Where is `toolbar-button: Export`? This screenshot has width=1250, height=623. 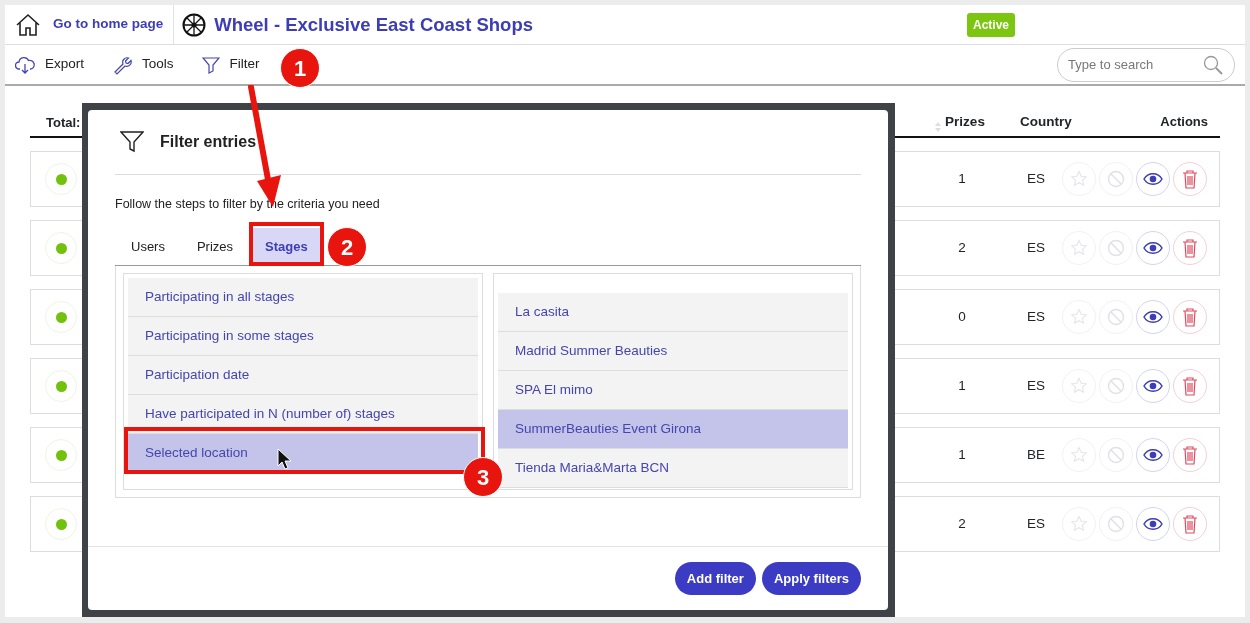
toolbar-button: Export is located at coordinates (50, 64).